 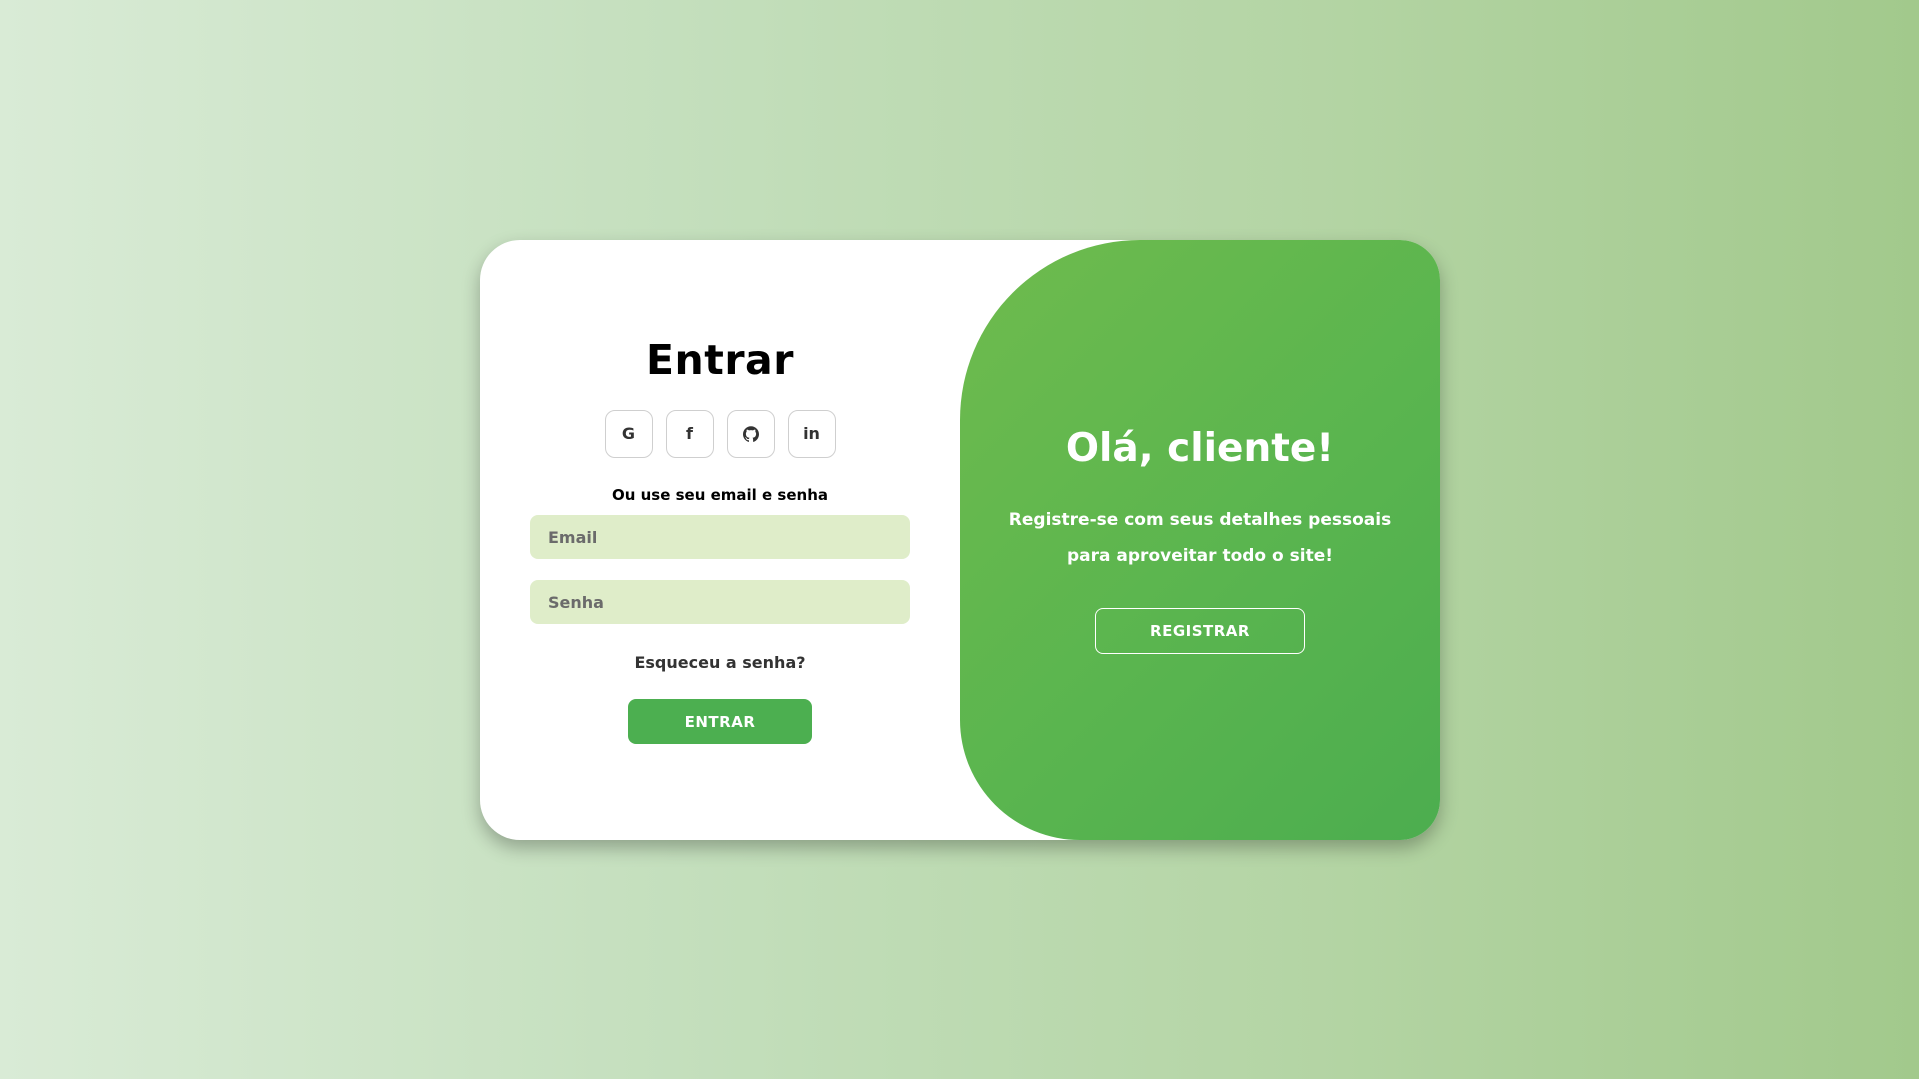 What do you see at coordinates (1200, 631) in the screenshot?
I see `register-button: REGISTRAR` at bounding box center [1200, 631].